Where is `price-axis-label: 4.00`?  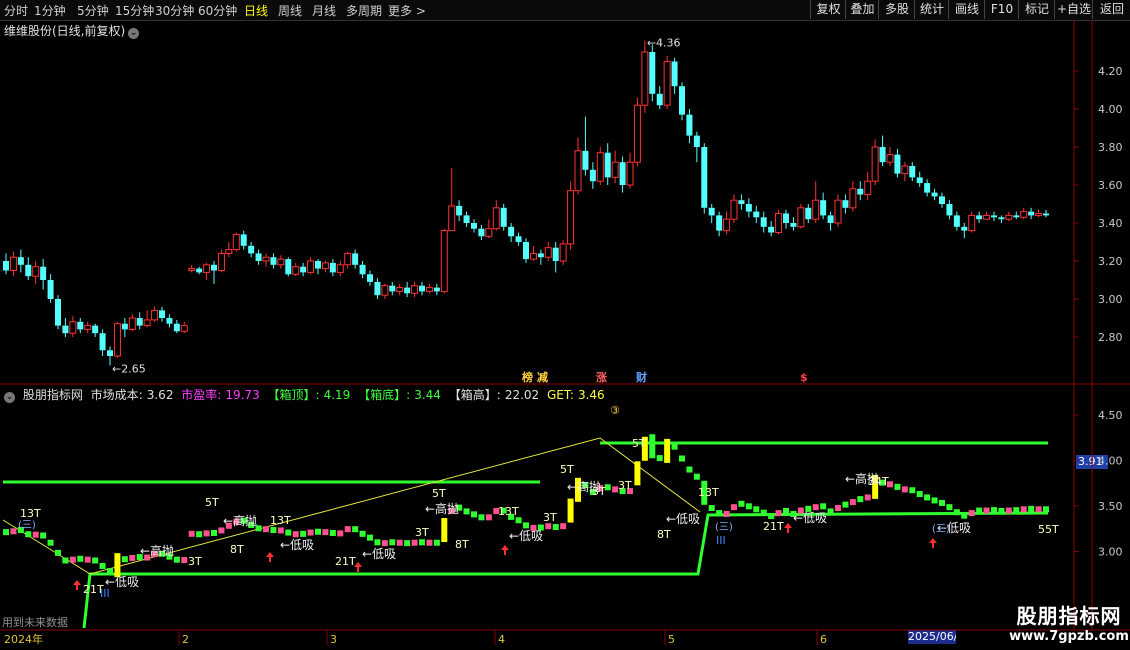 price-axis-label: 4.00 is located at coordinates (1110, 109).